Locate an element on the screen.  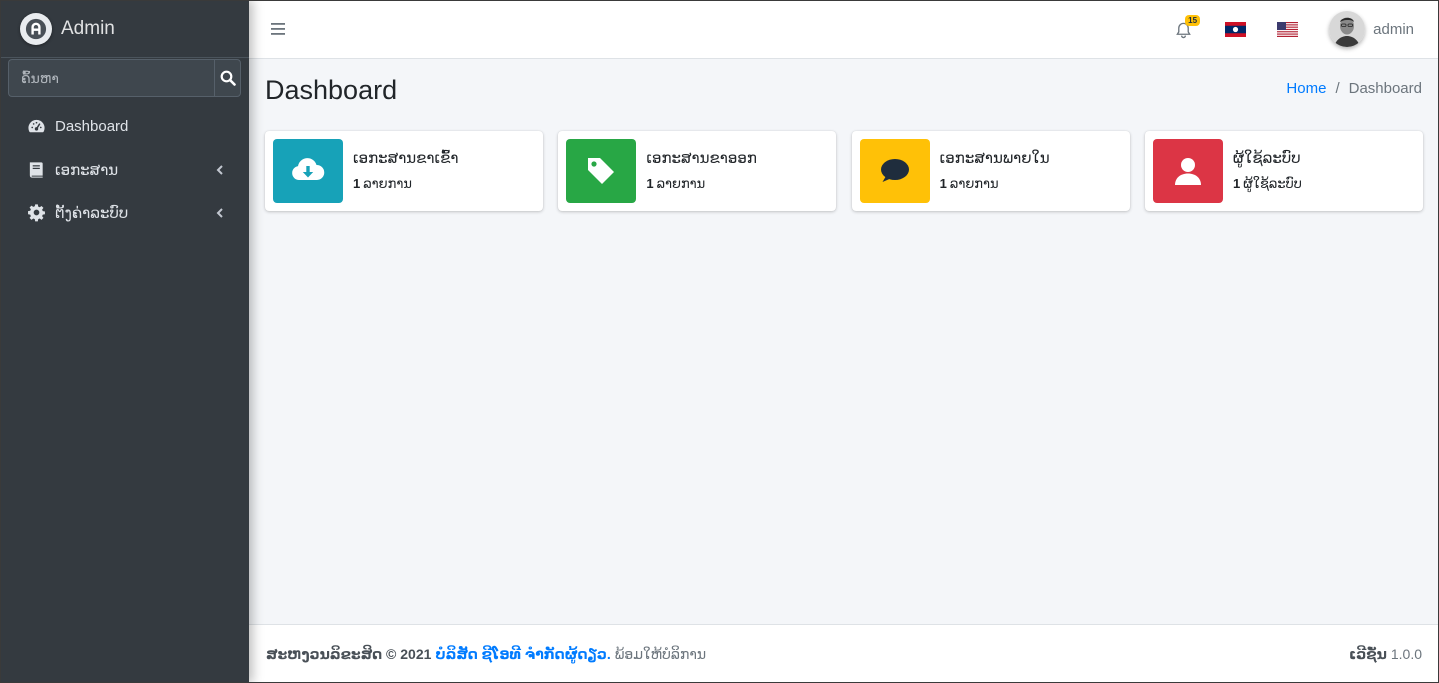
user-icon is located at coordinates (1187, 171).